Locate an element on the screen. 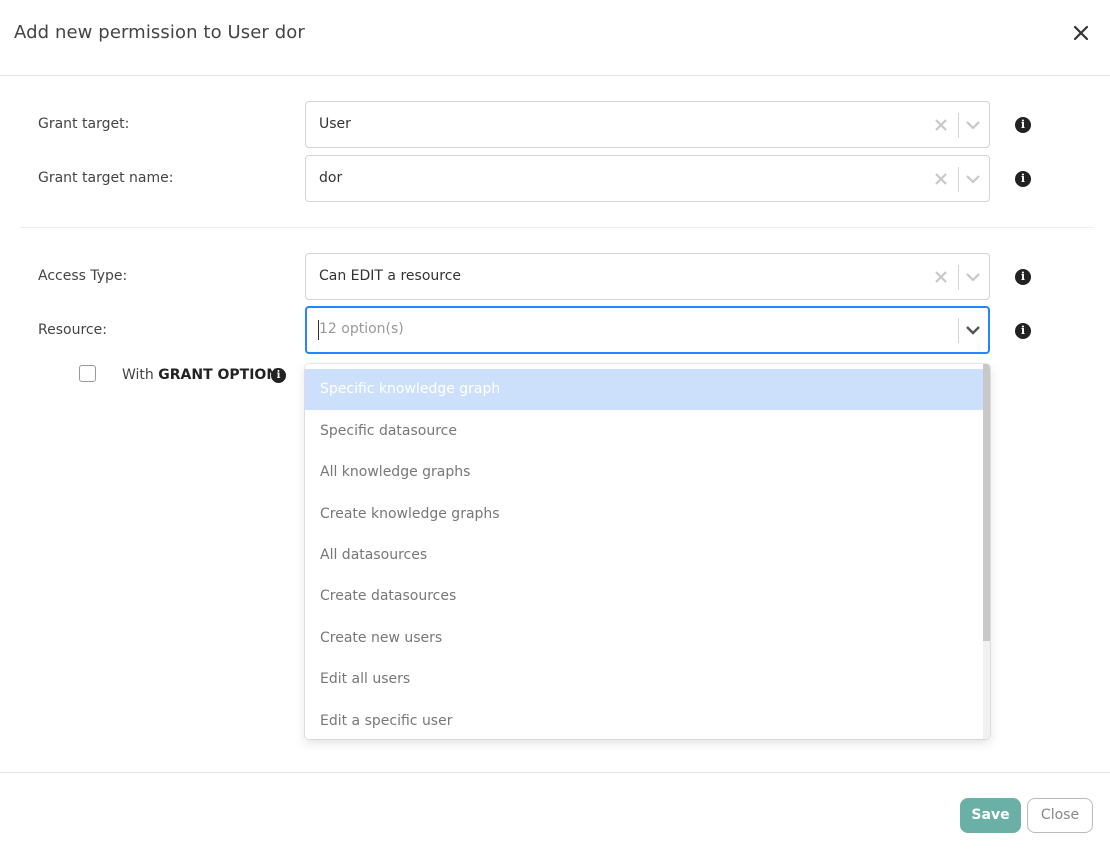 The width and height of the screenshot is (1110, 850). grant-target-name-select: dor is located at coordinates (647, 178).